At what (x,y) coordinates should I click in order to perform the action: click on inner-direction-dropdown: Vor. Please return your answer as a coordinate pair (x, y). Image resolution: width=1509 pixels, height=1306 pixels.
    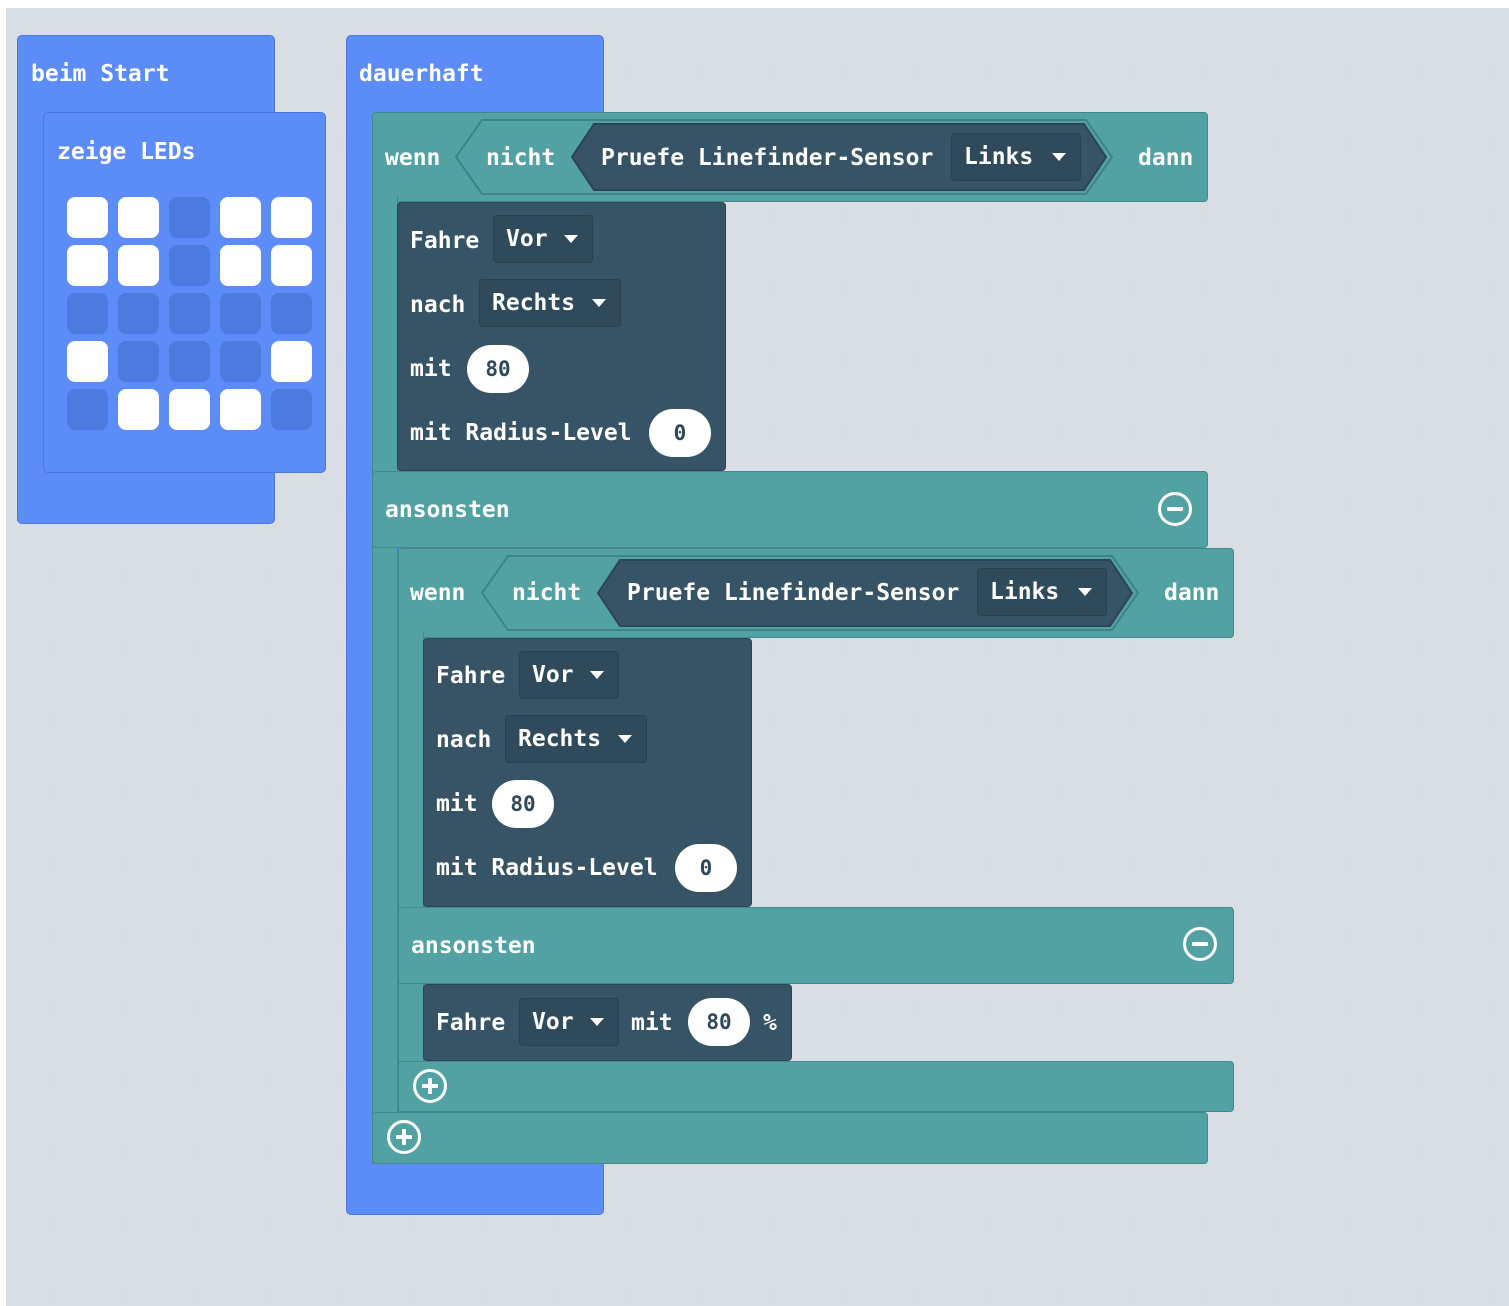
    Looking at the image, I should click on (569, 675).